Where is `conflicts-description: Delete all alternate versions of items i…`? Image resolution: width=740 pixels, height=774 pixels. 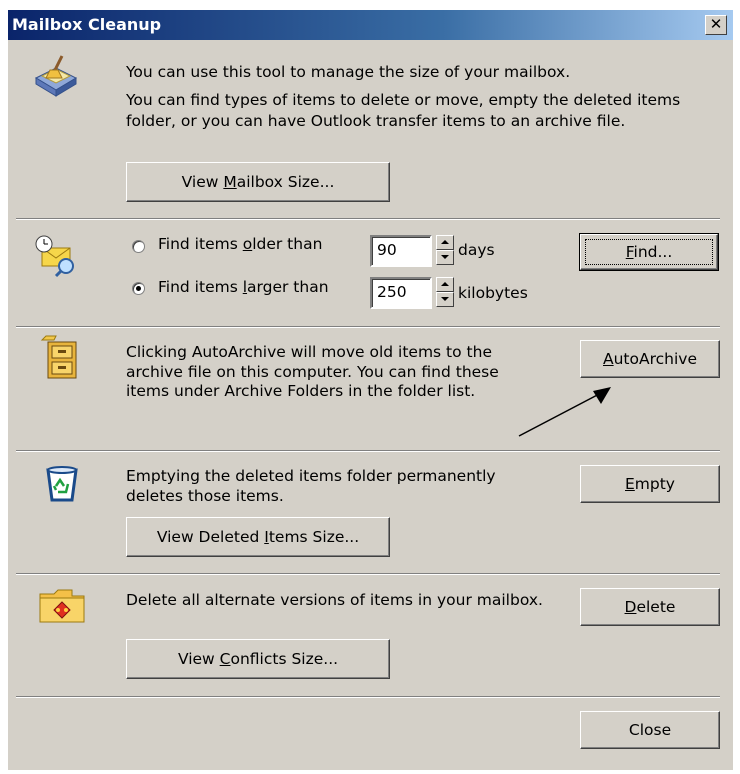 conflicts-description: Delete all alternate versions of items i… is located at coordinates (334, 600).